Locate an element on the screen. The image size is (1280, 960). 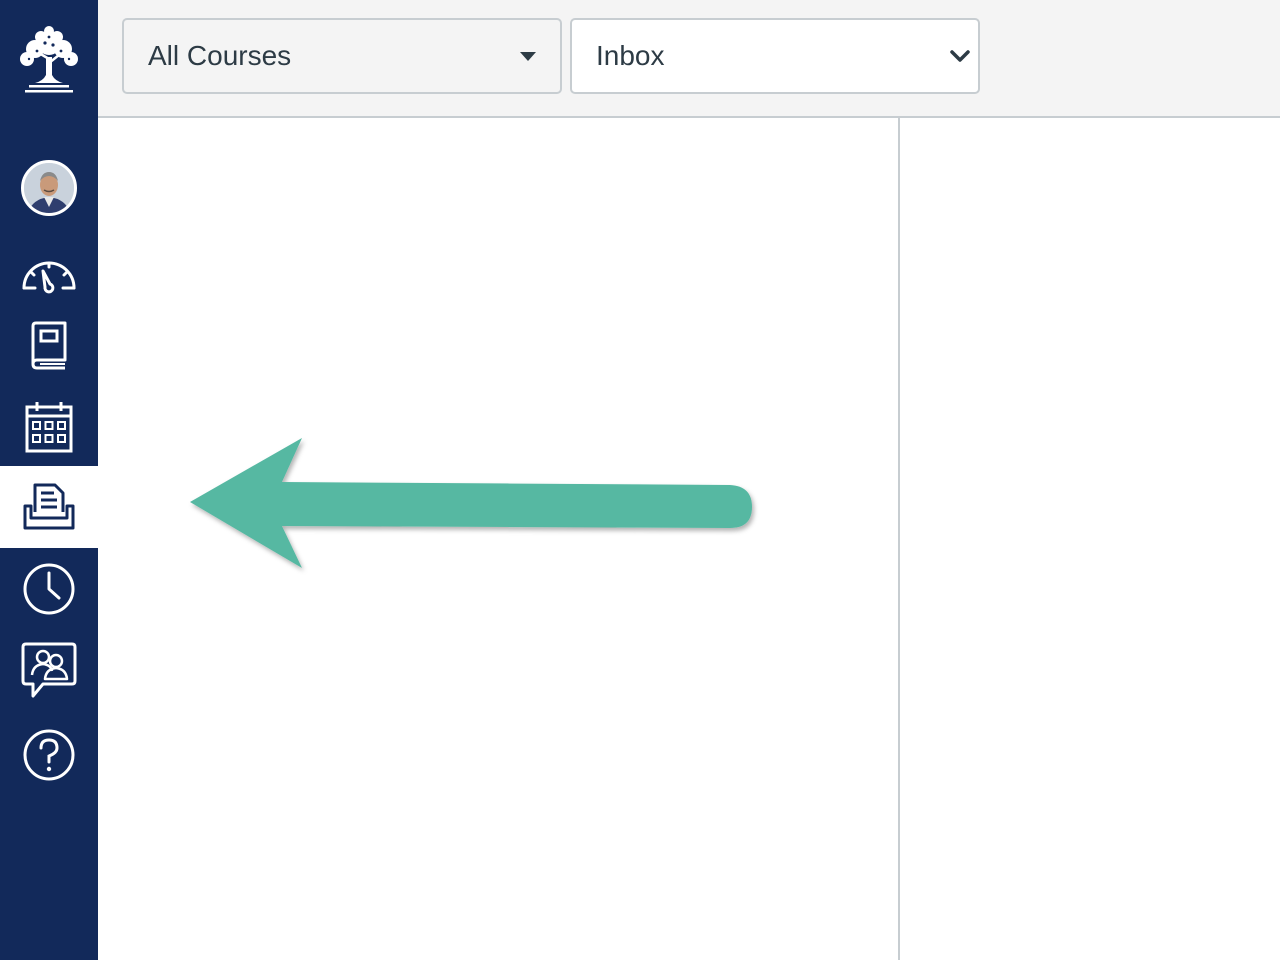
clock-icon is located at coordinates (49, 589).